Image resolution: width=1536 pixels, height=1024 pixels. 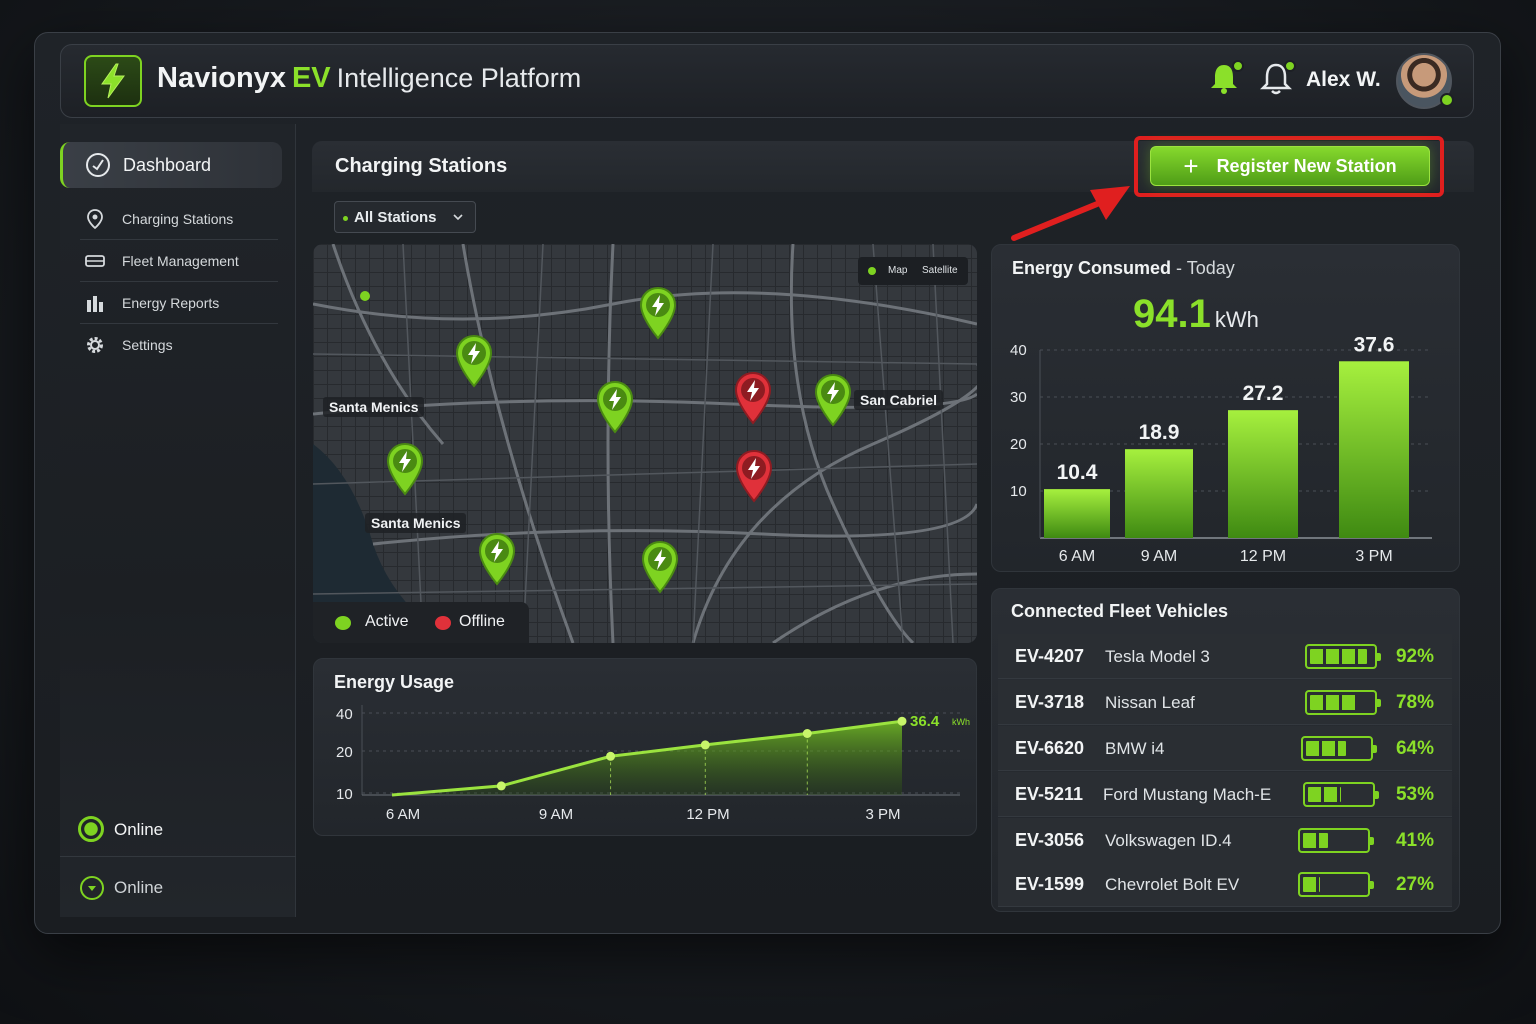 What do you see at coordinates (1277, 78) in the screenshot?
I see `alerts-bell-button` at bounding box center [1277, 78].